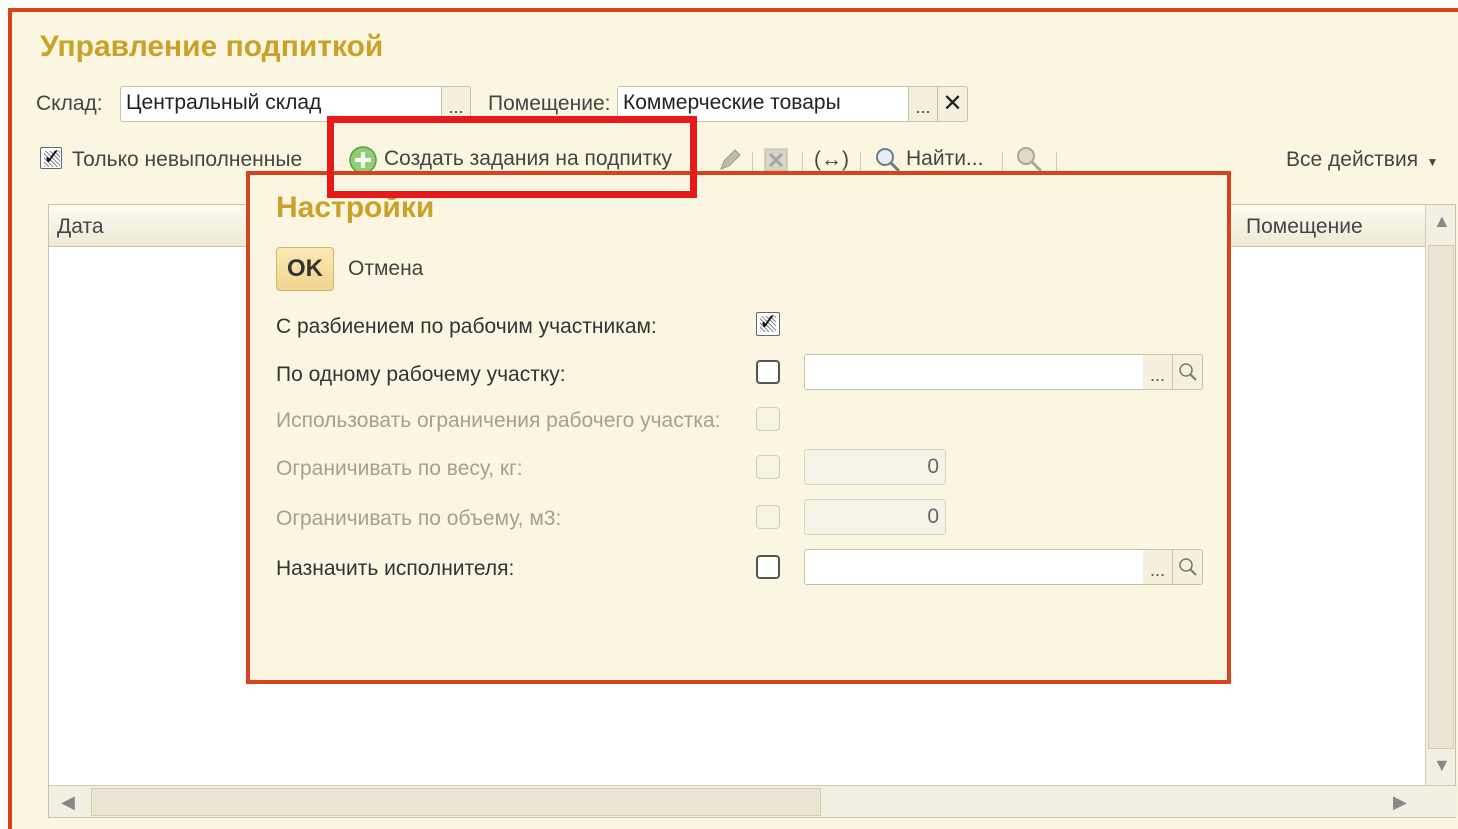 The height and width of the screenshot is (829, 1458). Describe the element at coordinates (1442, 221) in the screenshot. I see `scroll-up-icon: ▲` at that location.